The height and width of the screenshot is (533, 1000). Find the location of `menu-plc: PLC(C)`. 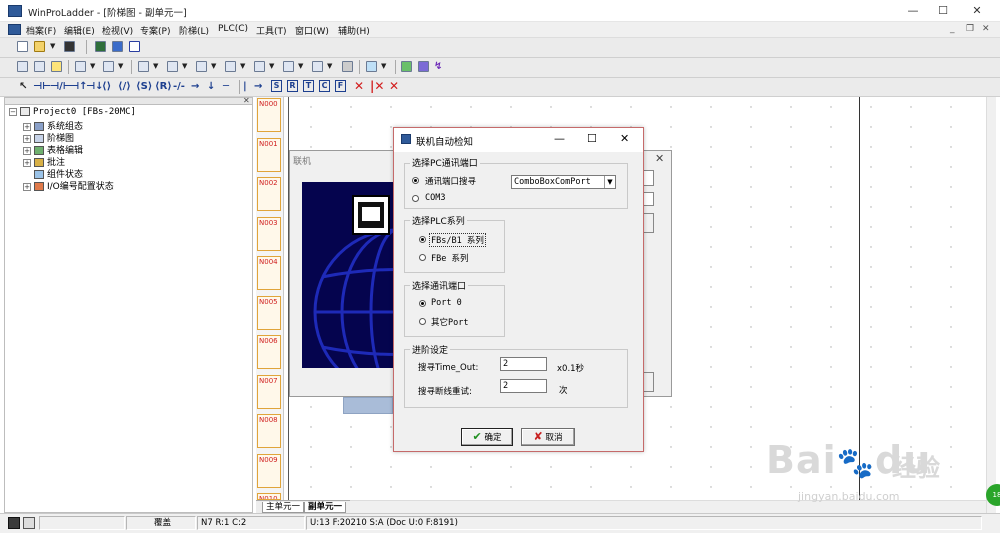

menu-plc: PLC(C) is located at coordinates (233, 29).